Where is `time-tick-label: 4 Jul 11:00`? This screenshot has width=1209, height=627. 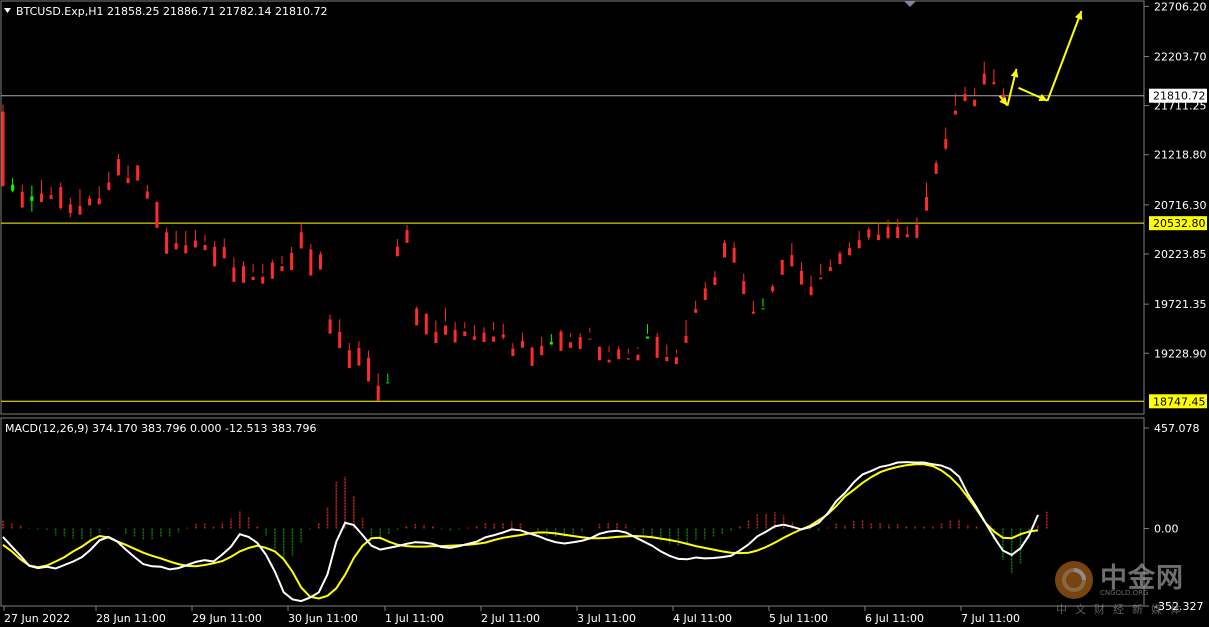
time-tick-label: 4 Jul 11:00 is located at coordinates (702, 618).